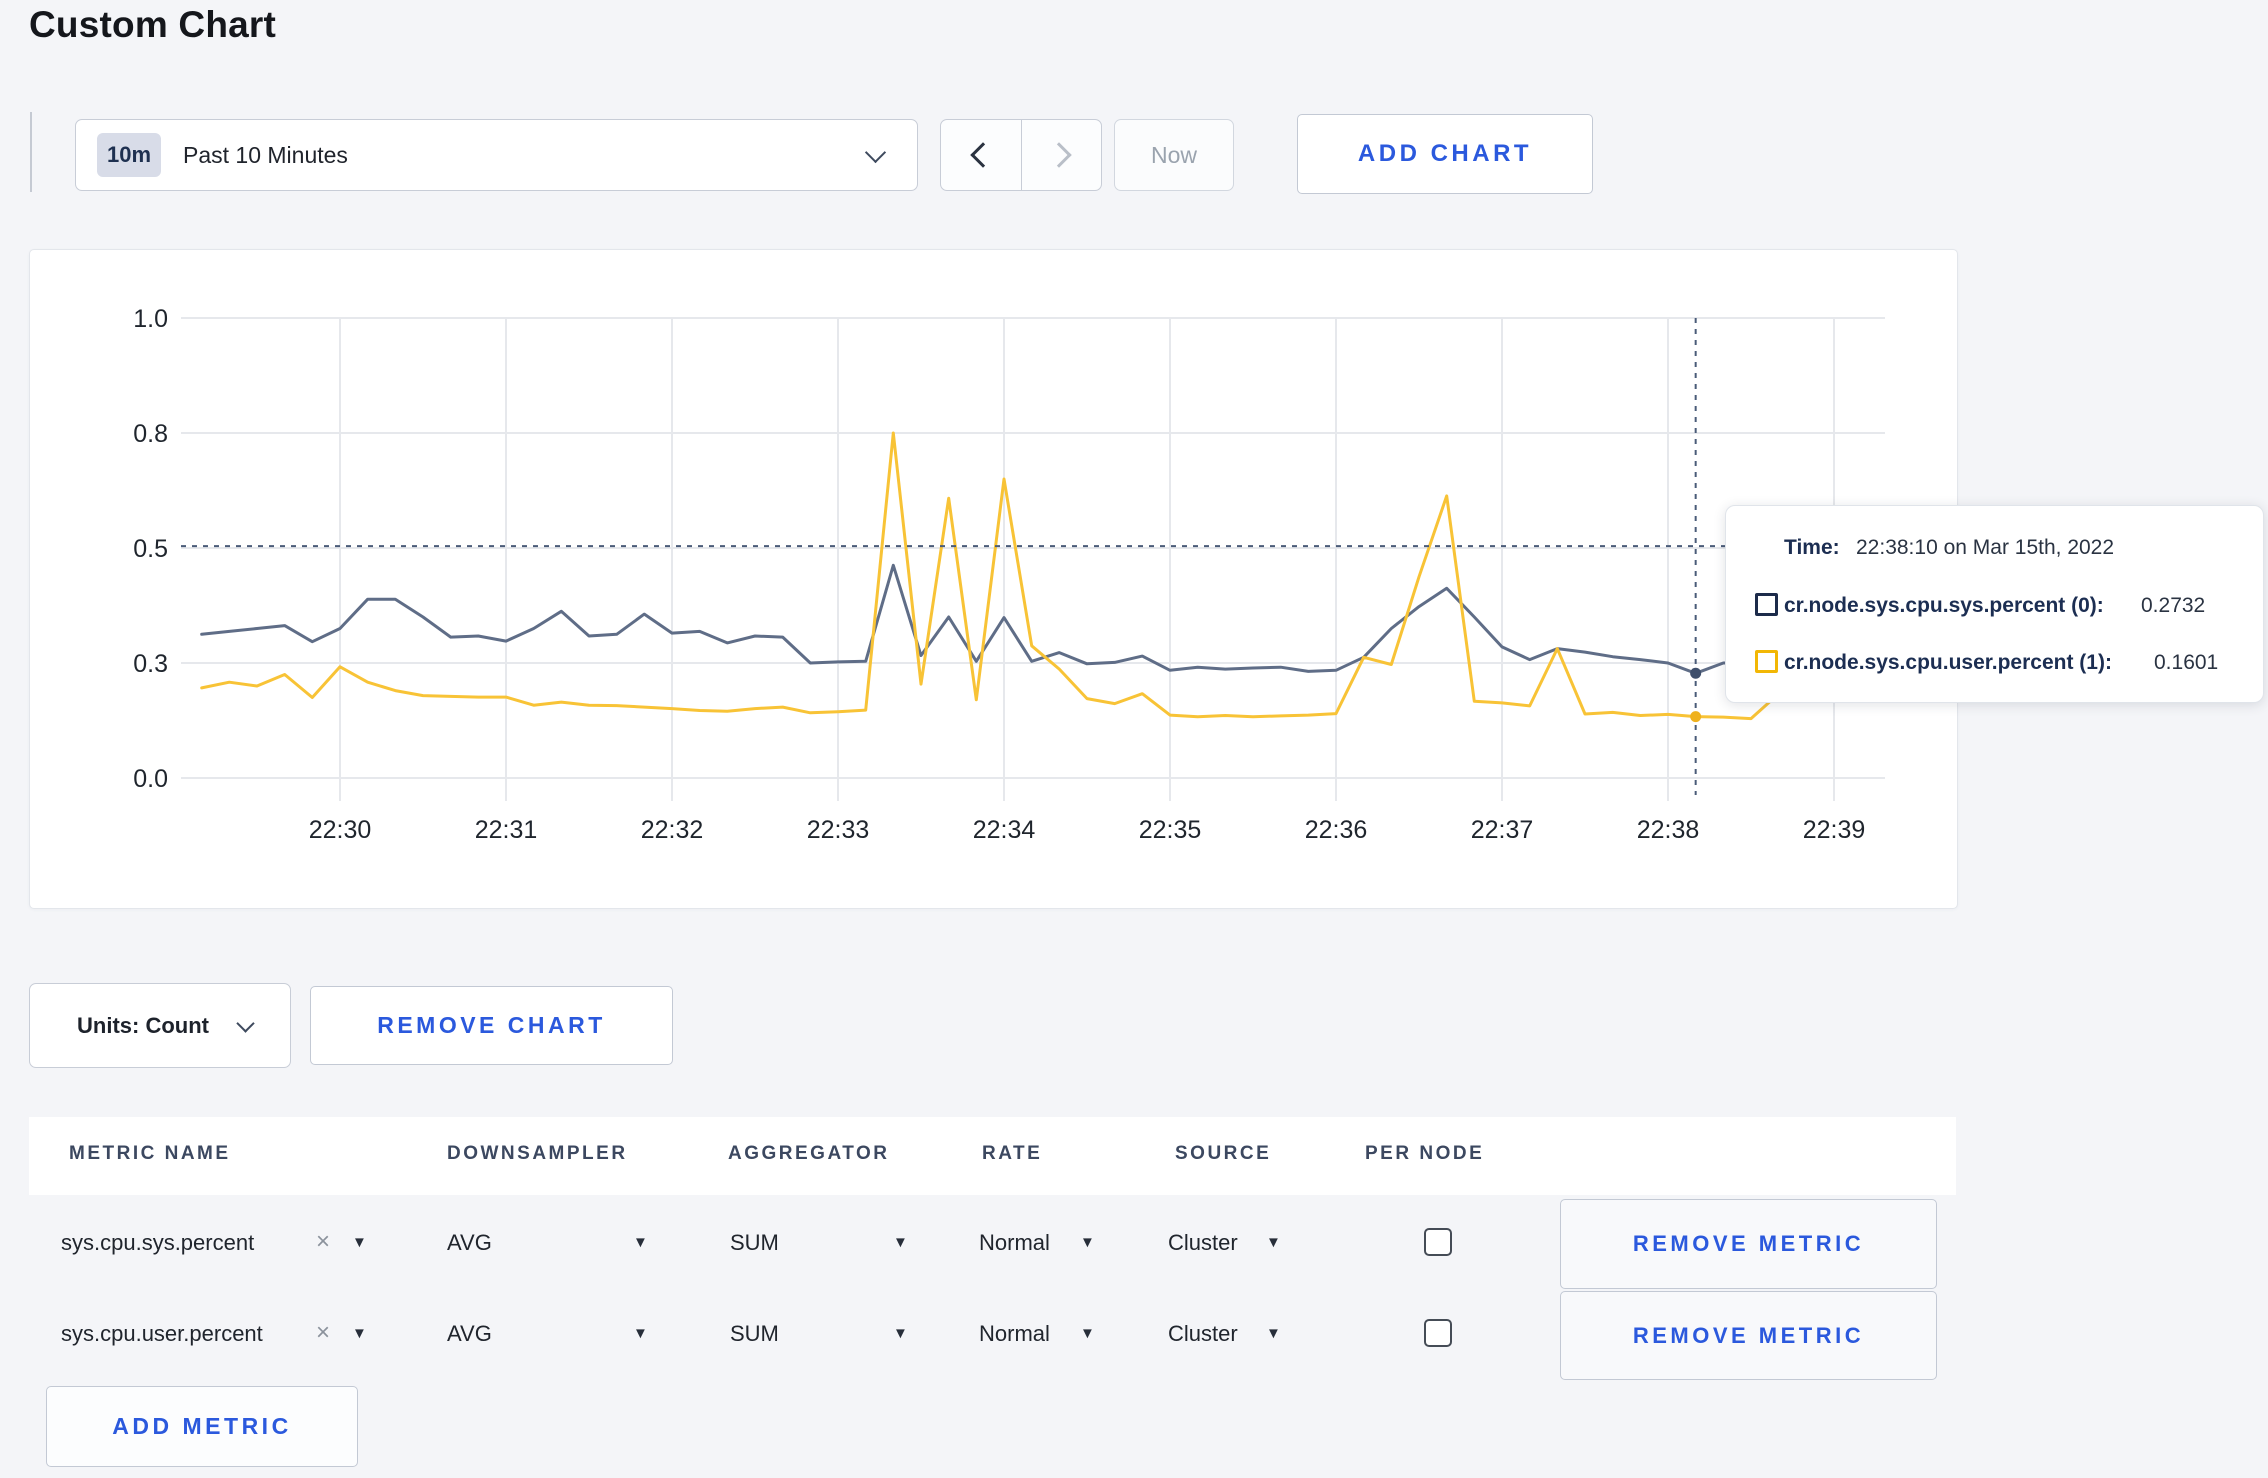 The height and width of the screenshot is (1478, 2268). What do you see at coordinates (1668, 830) in the screenshot?
I see `x-axis-tick-label: 22:38` at bounding box center [1668, 830].